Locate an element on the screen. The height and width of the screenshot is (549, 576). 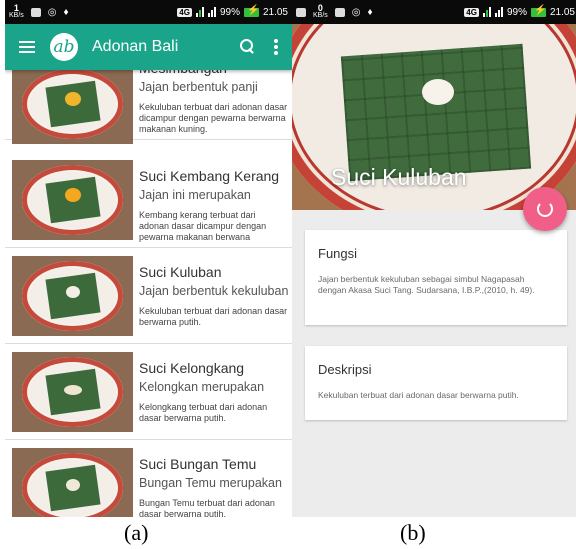
refresh-fab-button is located at coordinates (545, 209).